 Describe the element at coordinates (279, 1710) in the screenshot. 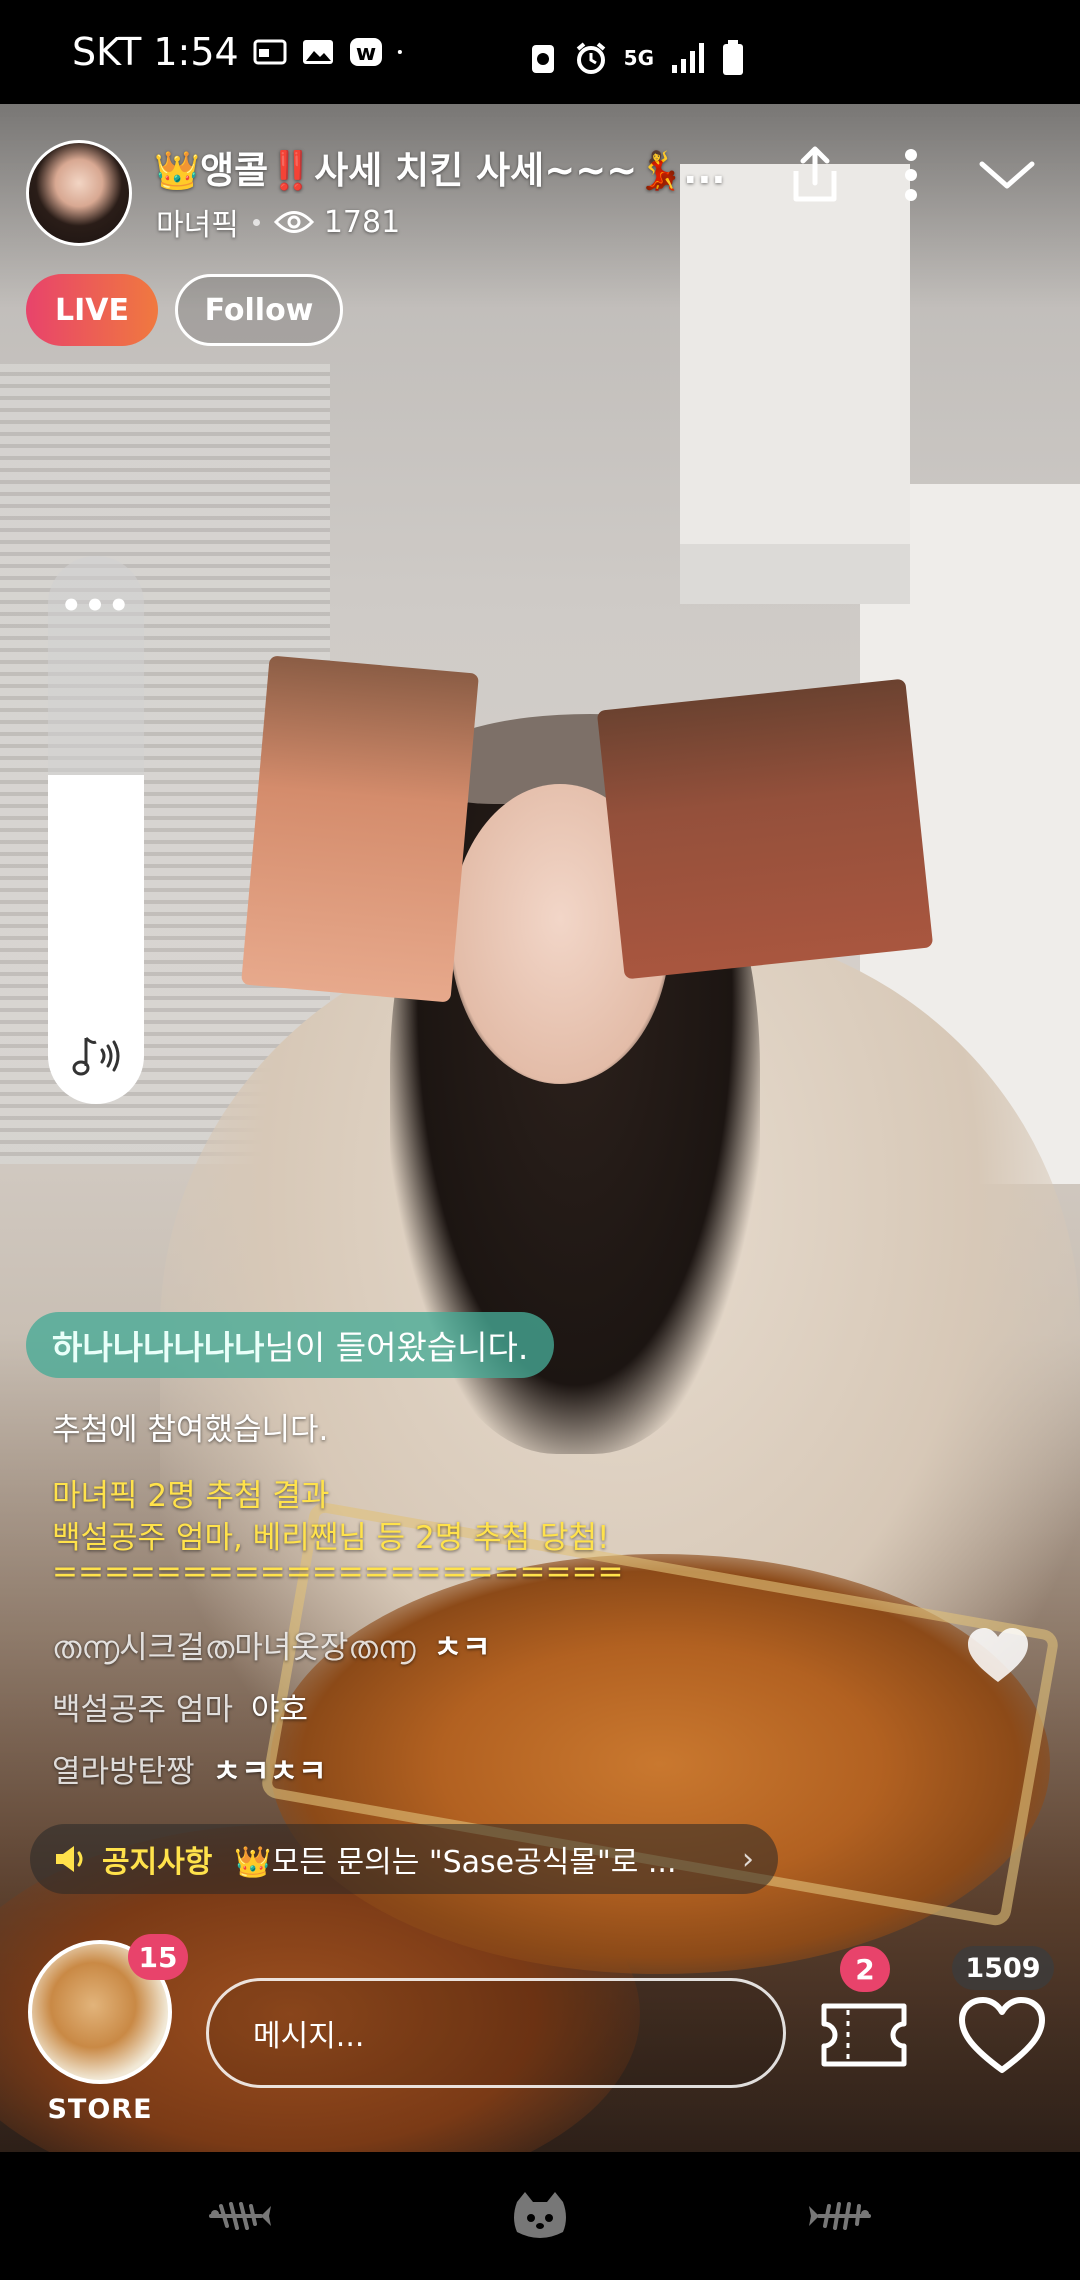

I see `chat-text: 야호` at that location.